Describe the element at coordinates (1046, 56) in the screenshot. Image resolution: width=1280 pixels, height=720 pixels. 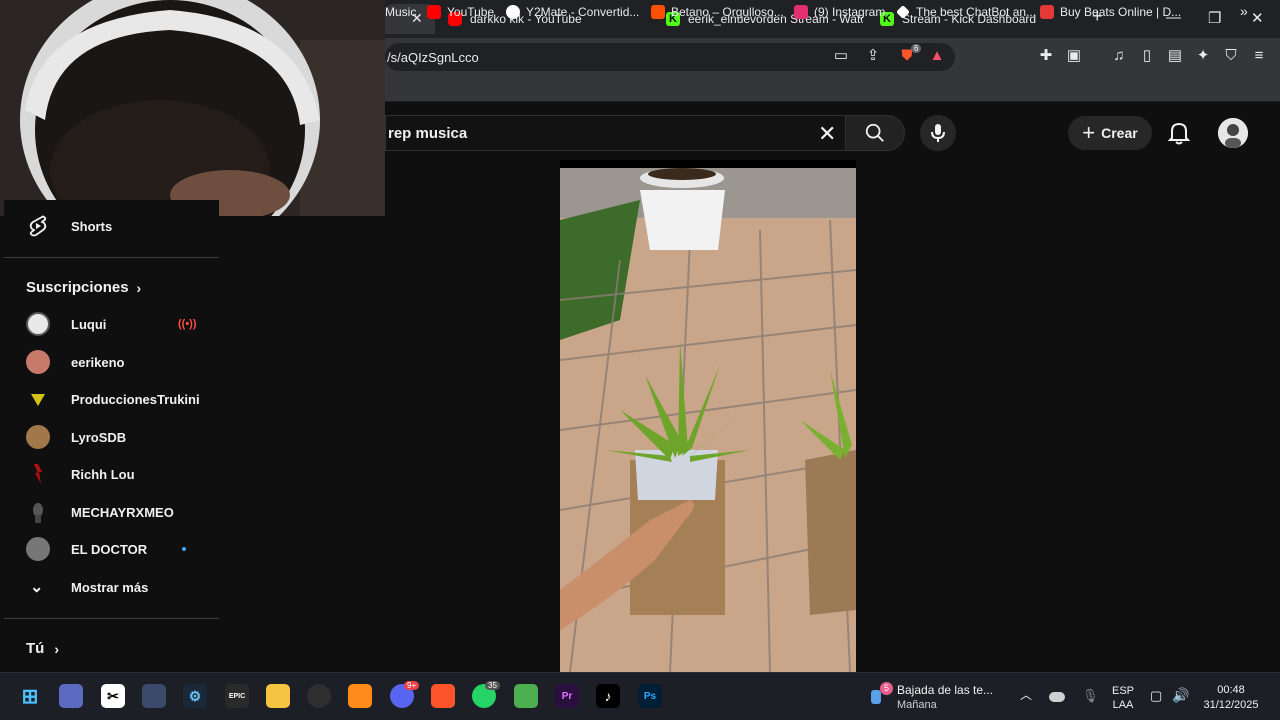
I see `extensions-icon: ✚` at that location.